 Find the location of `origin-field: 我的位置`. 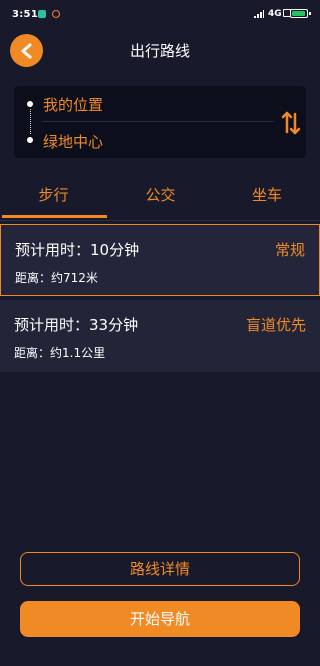

origin-field: 我的位置 is located at coordinates (73, 104).